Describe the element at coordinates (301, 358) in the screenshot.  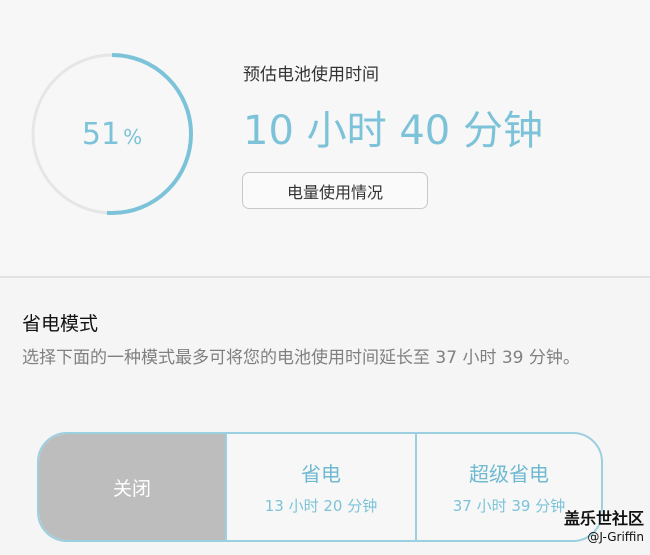
I see `power-saving-description: 选择下面的一种模式最多可将您的电池使用时间延长至 37 小时 39 分钟。` at that location.